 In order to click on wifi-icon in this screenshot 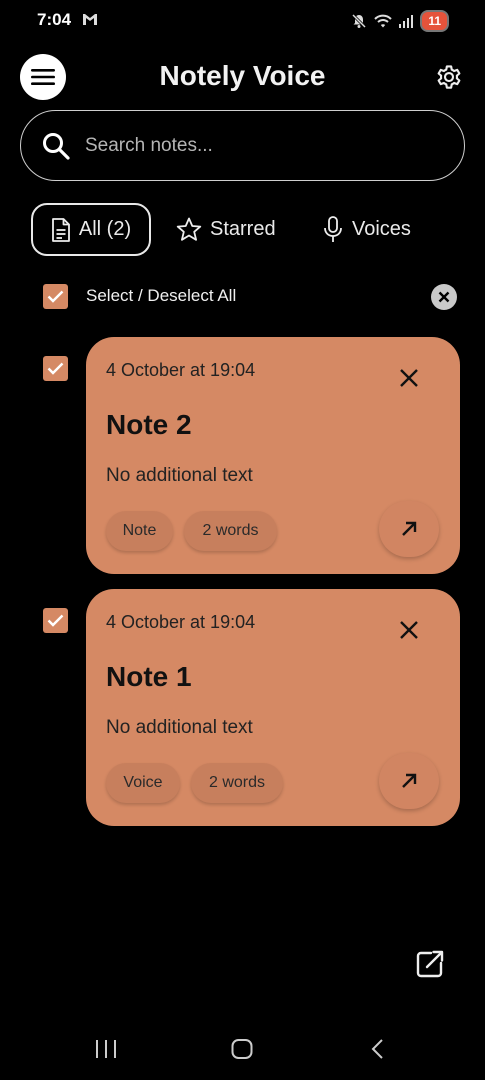, I will do `click(383, 20)`.